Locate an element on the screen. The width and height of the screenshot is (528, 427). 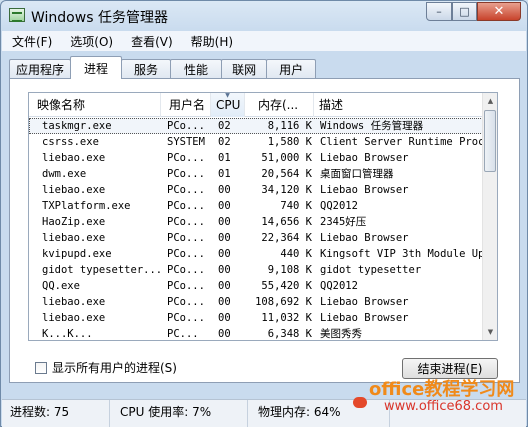
menu-options: 选项(O) is located at coordinates (91, 41).